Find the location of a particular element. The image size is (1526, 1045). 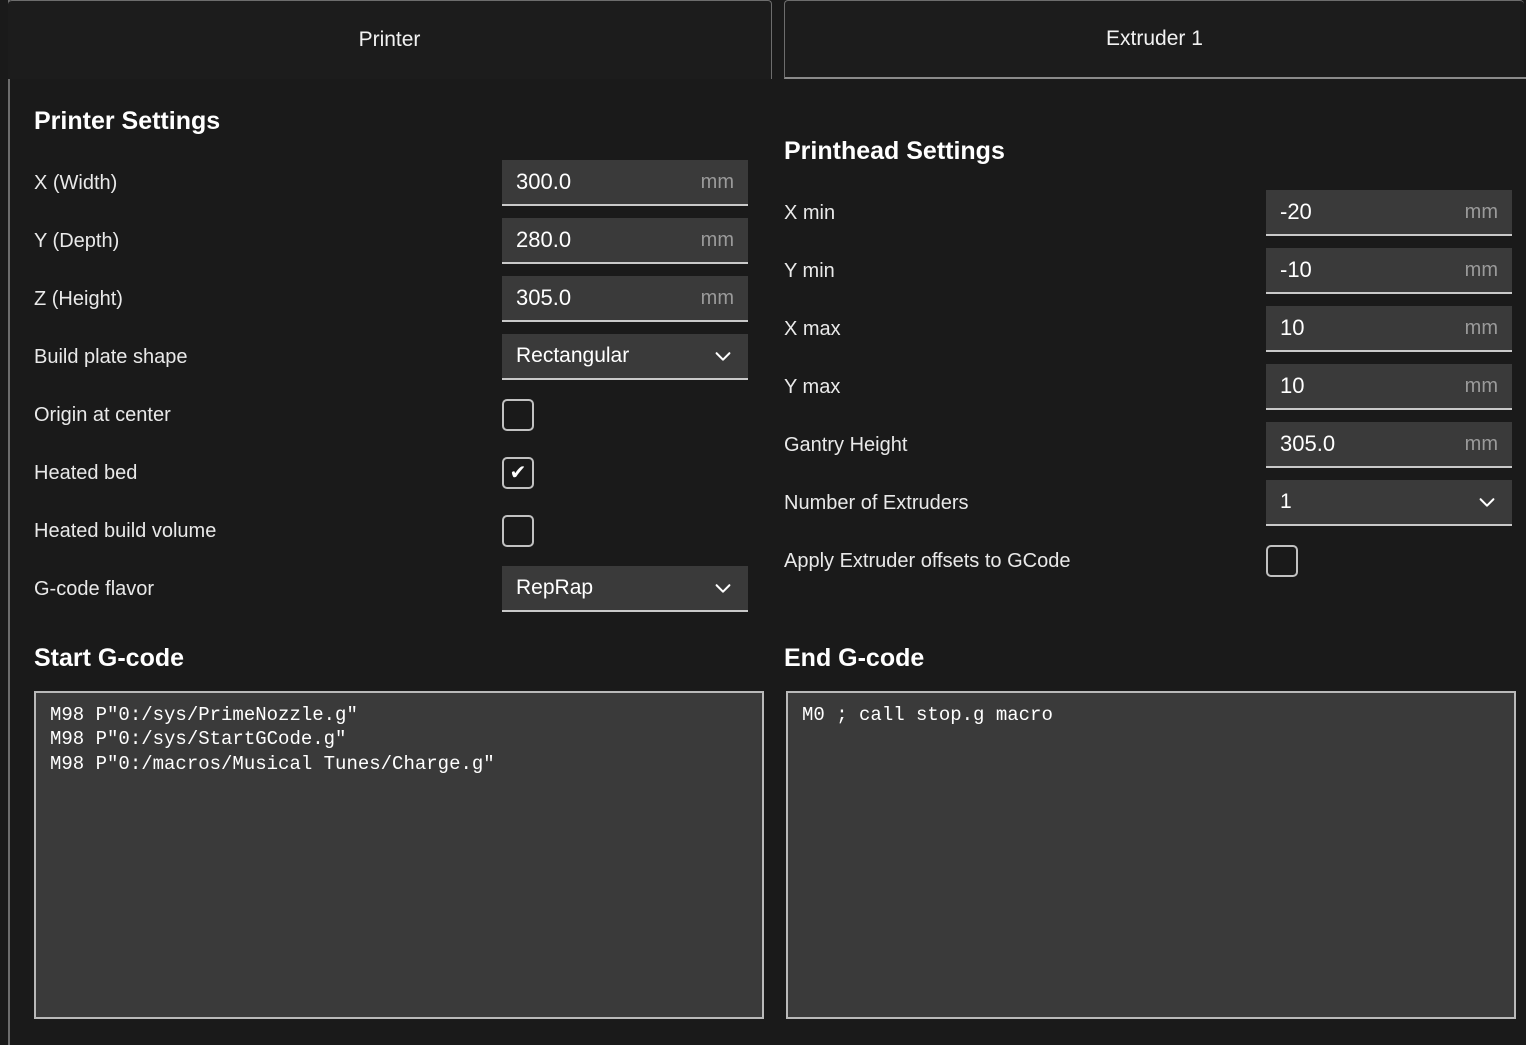

input-z-height-value: 305.0 is located at coordinates (544, 297).